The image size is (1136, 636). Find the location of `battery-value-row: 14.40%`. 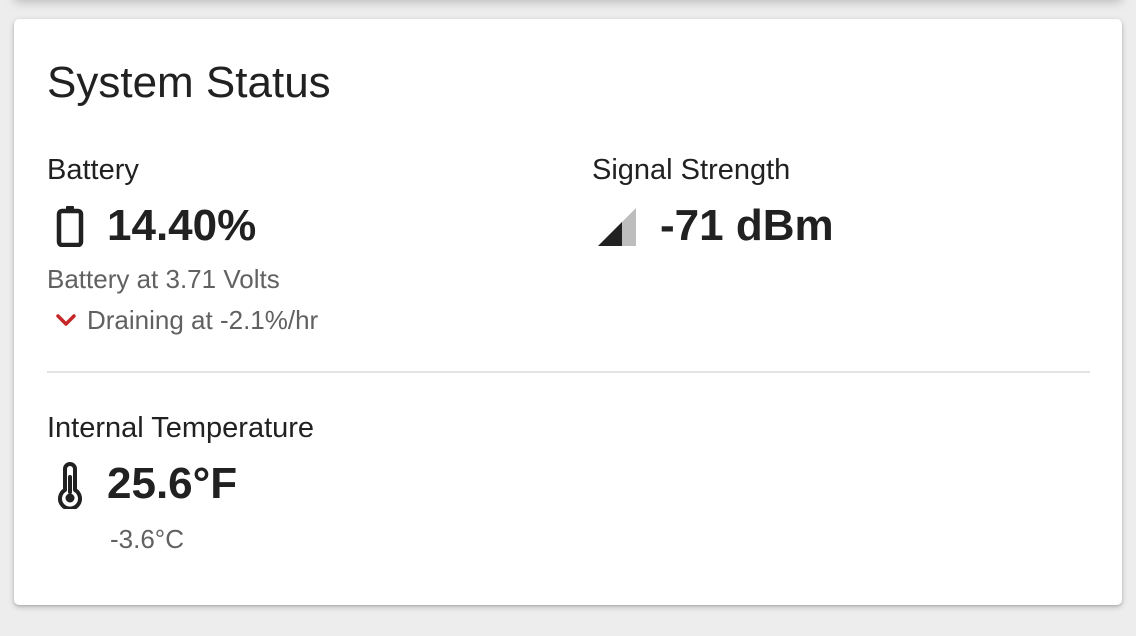

battery-value-row: 14.40% is located at coordinates (163, 226).